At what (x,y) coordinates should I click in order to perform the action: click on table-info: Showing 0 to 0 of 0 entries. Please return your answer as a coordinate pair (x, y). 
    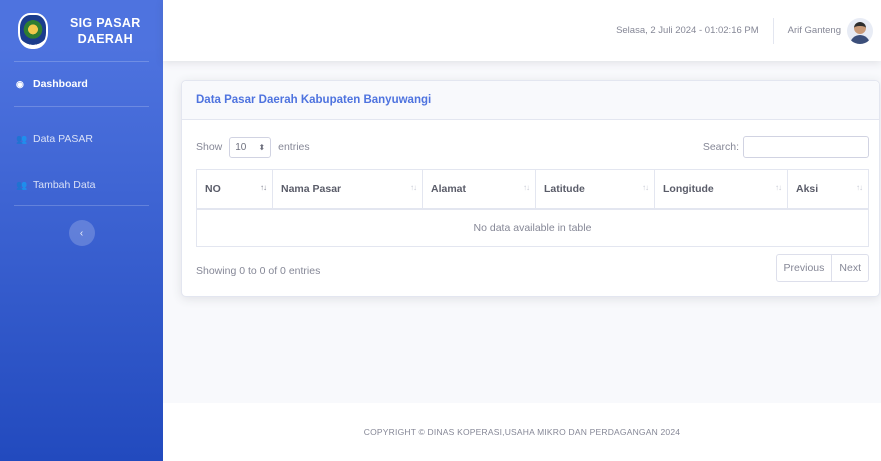
    Looking at the image, I should click on (258, 271).